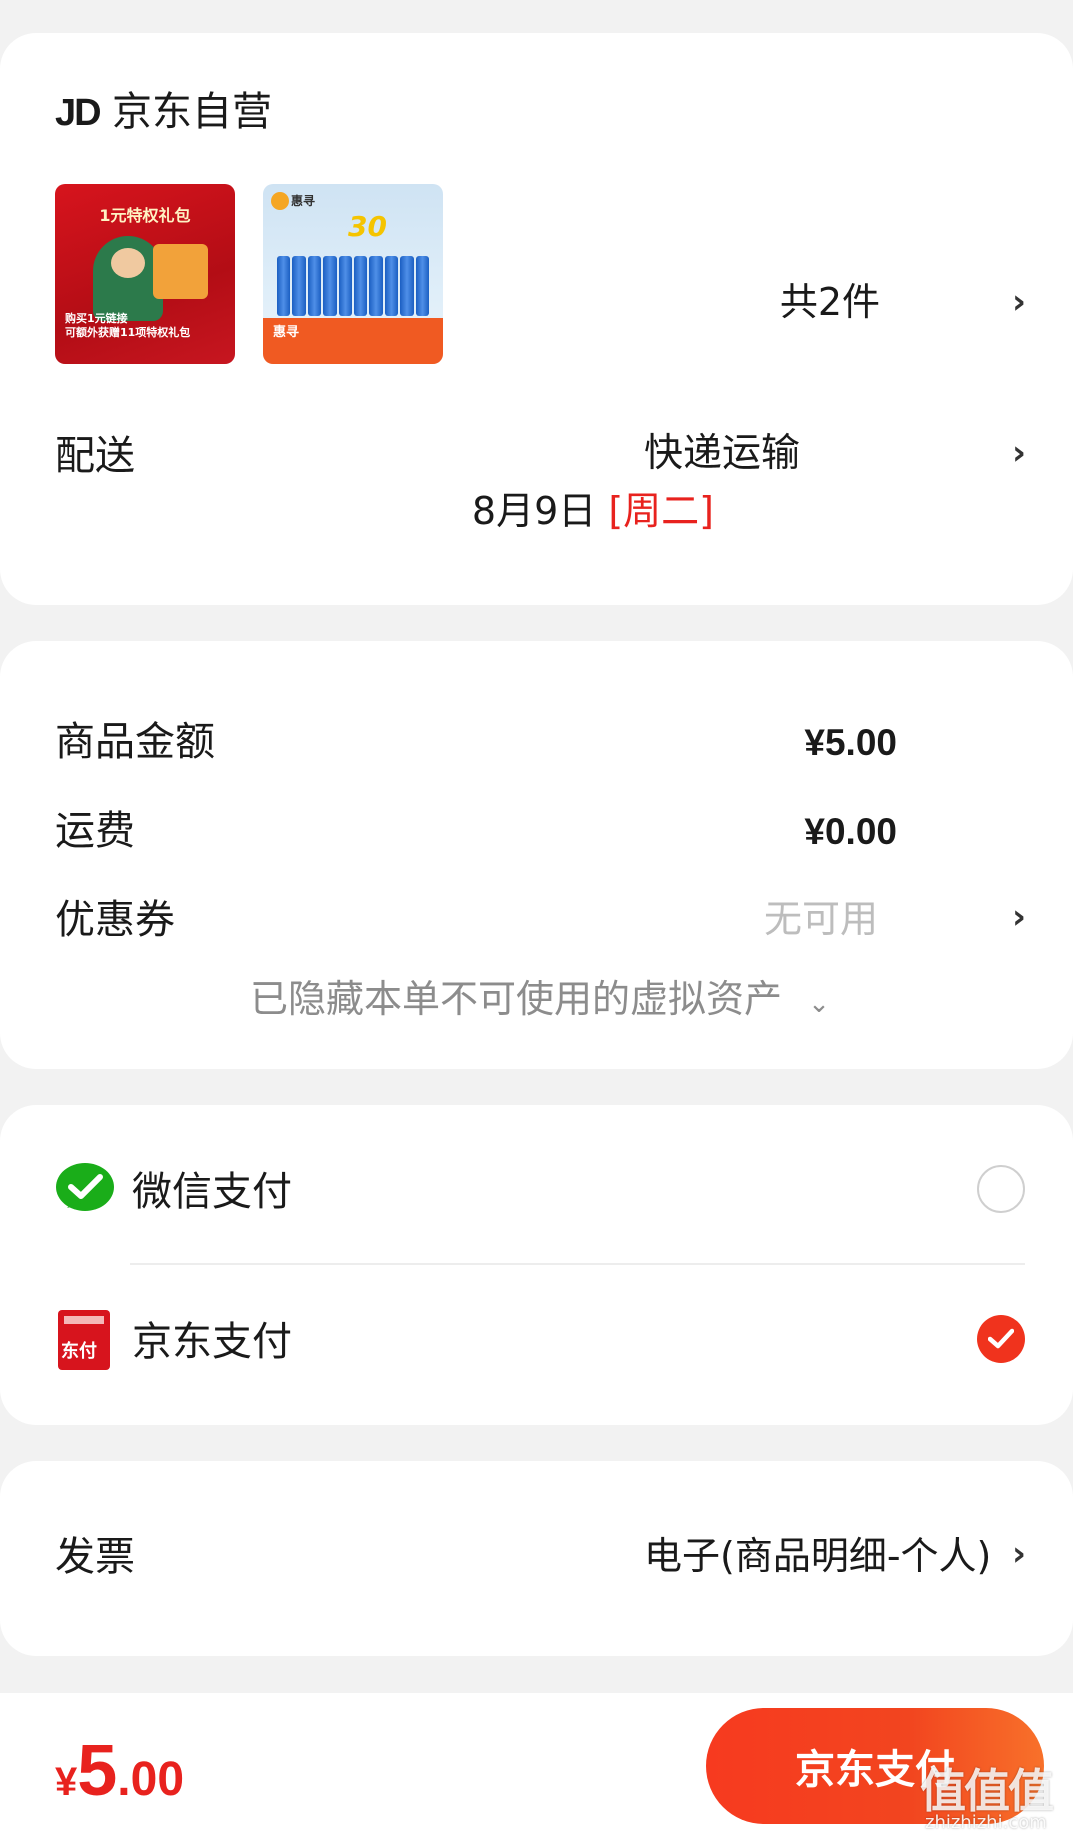 The image size is (1073, 1841). What do you see at coordinates (722, 453) in the screenshot?
I see `delivery-method: 快递运输` at bounding box center [722, 453].